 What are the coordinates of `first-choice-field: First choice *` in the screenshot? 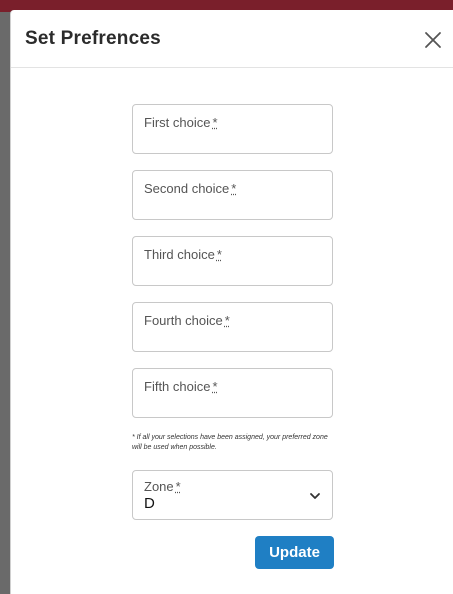 It's located at (232, 129).